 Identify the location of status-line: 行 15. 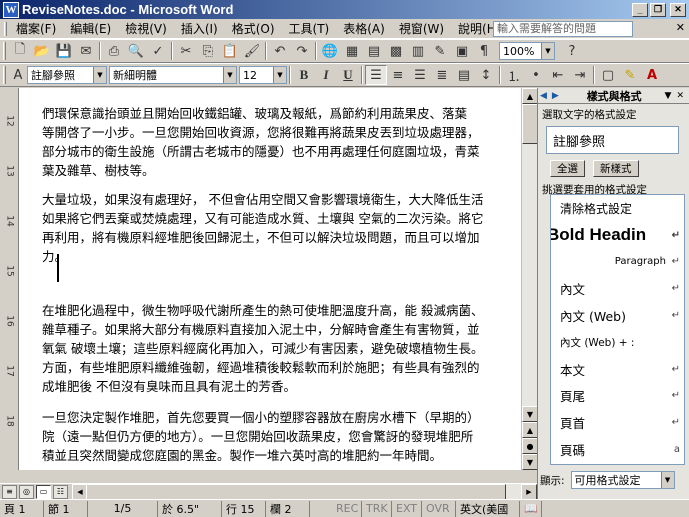
(244, 508).